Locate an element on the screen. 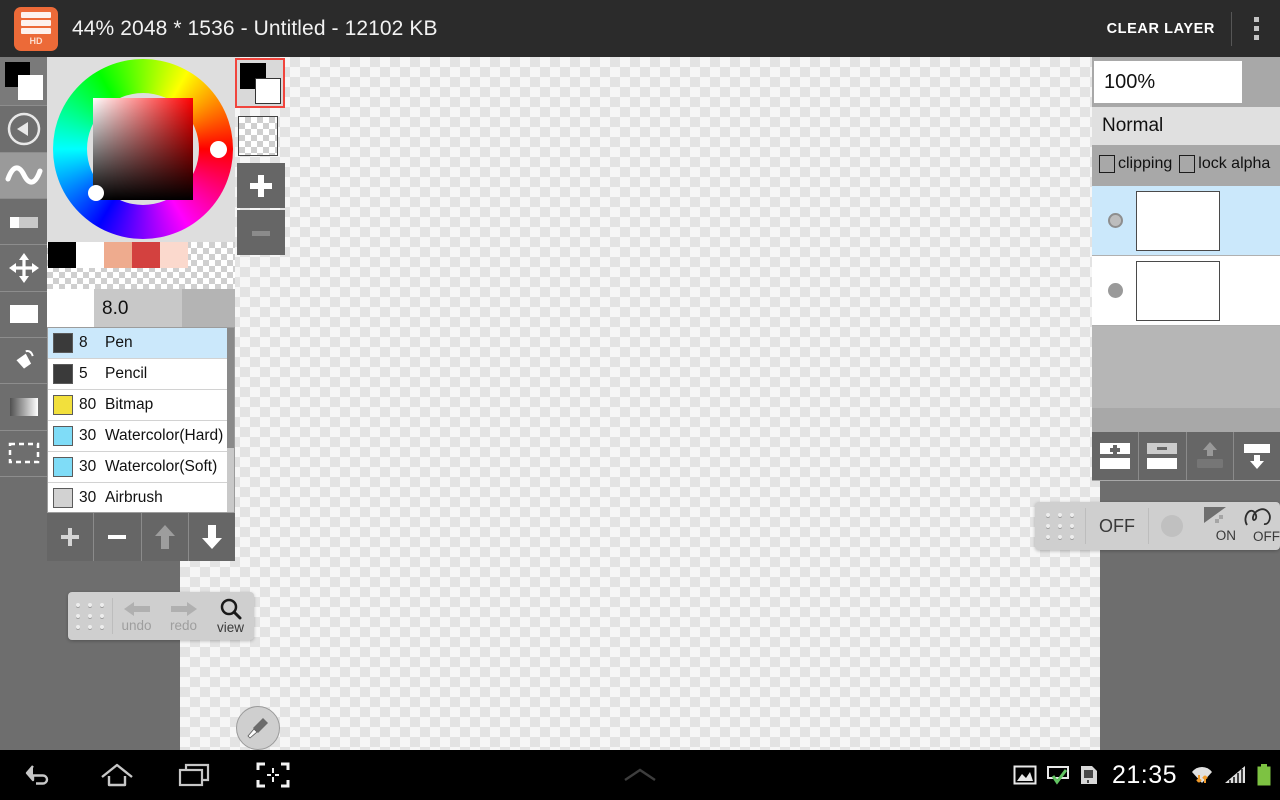 The height and width of the screenshot is (800, 1280). brush-list-item: 5 Pencil is located at coordinates (141, 374).